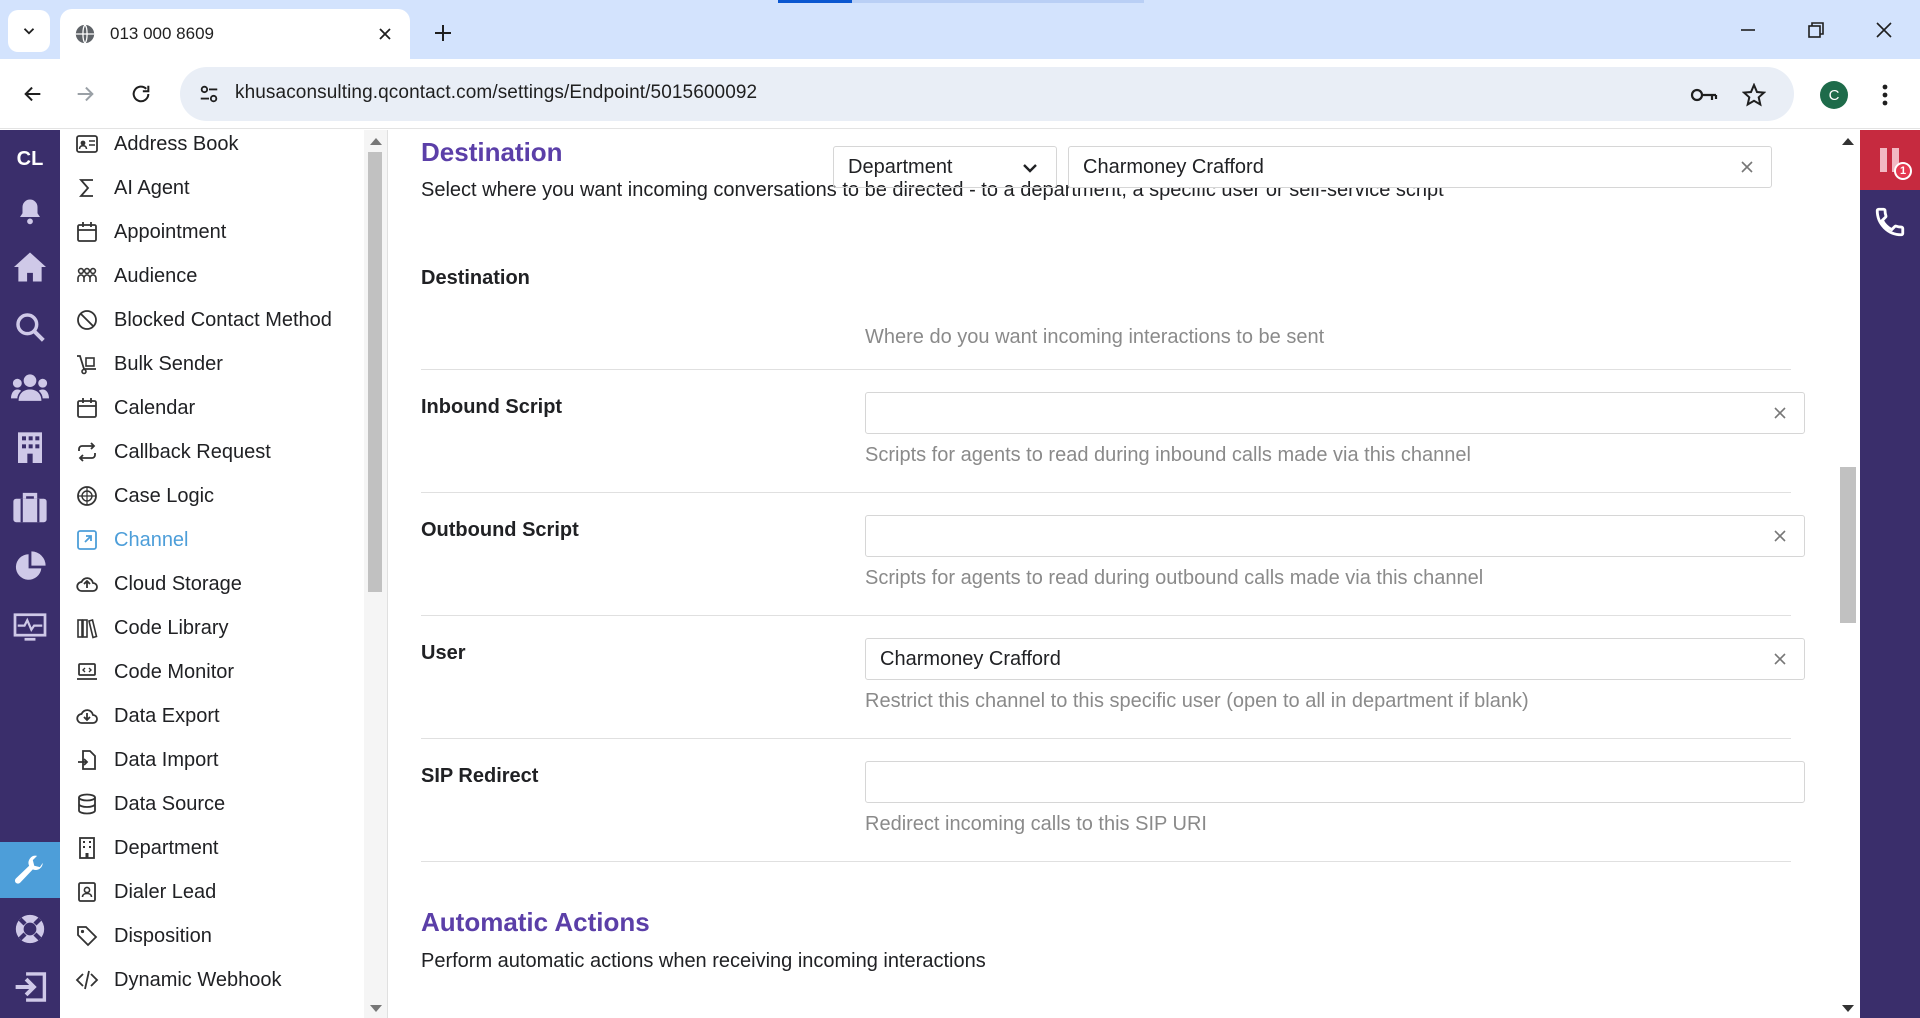 The image size is (1920, 1018). I want to click on sip-redirect-input, so click(1335, 782).